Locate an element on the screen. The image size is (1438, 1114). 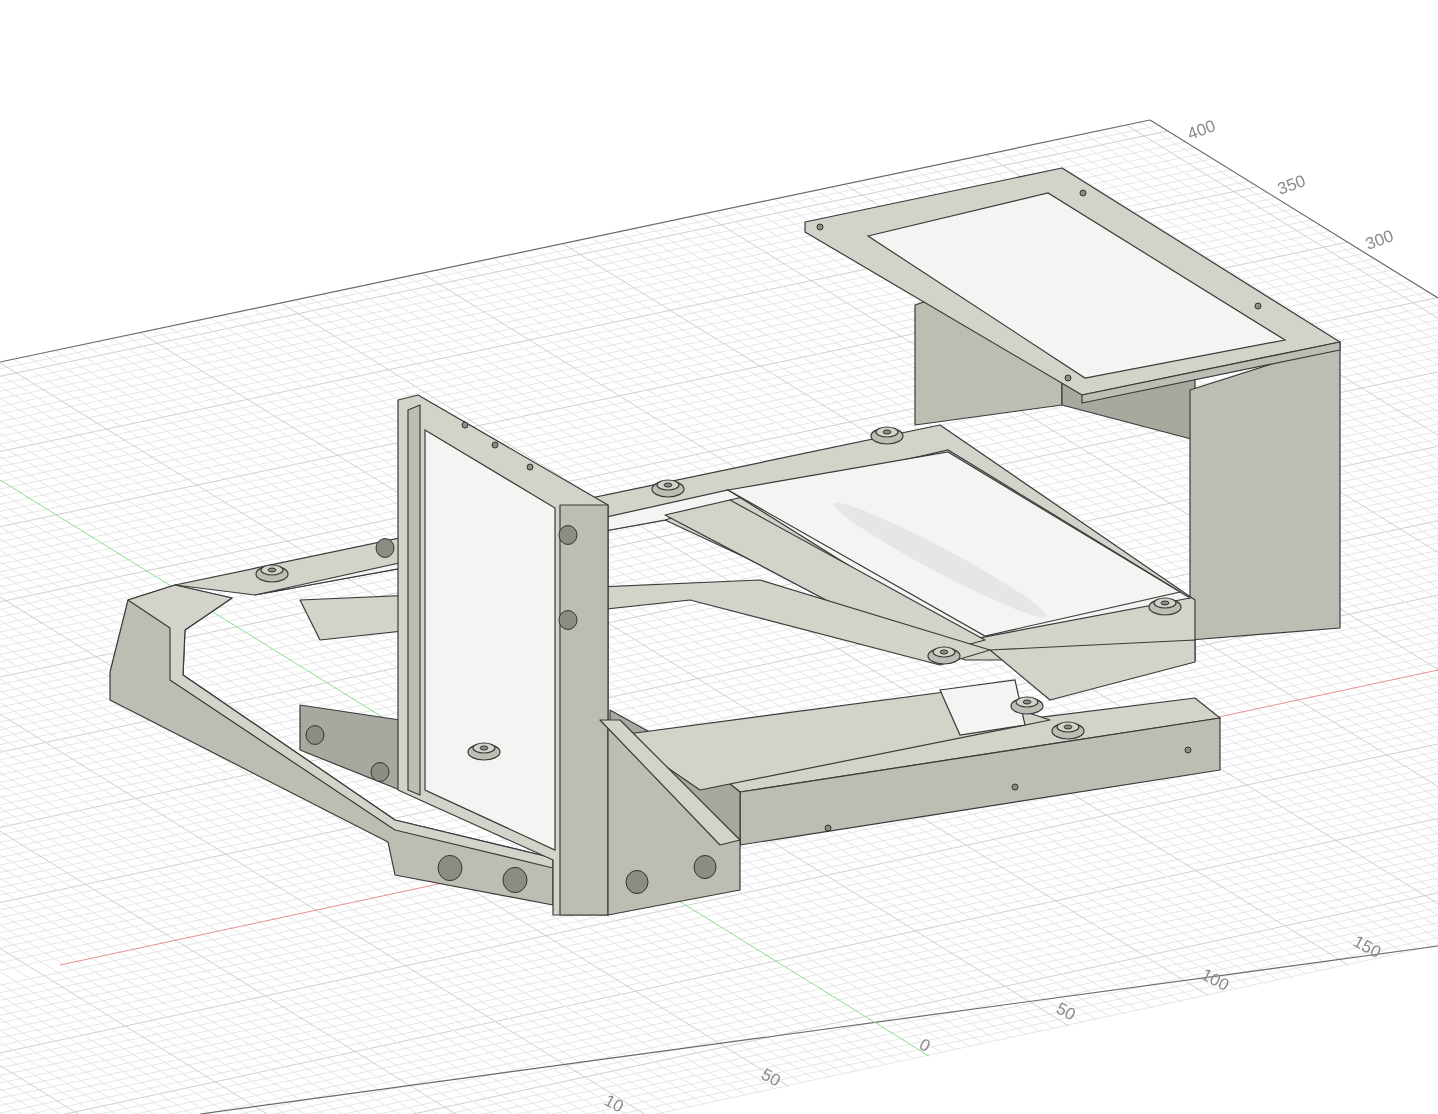
grid-tick-label: 10 is located at coordinates (614, 1102).